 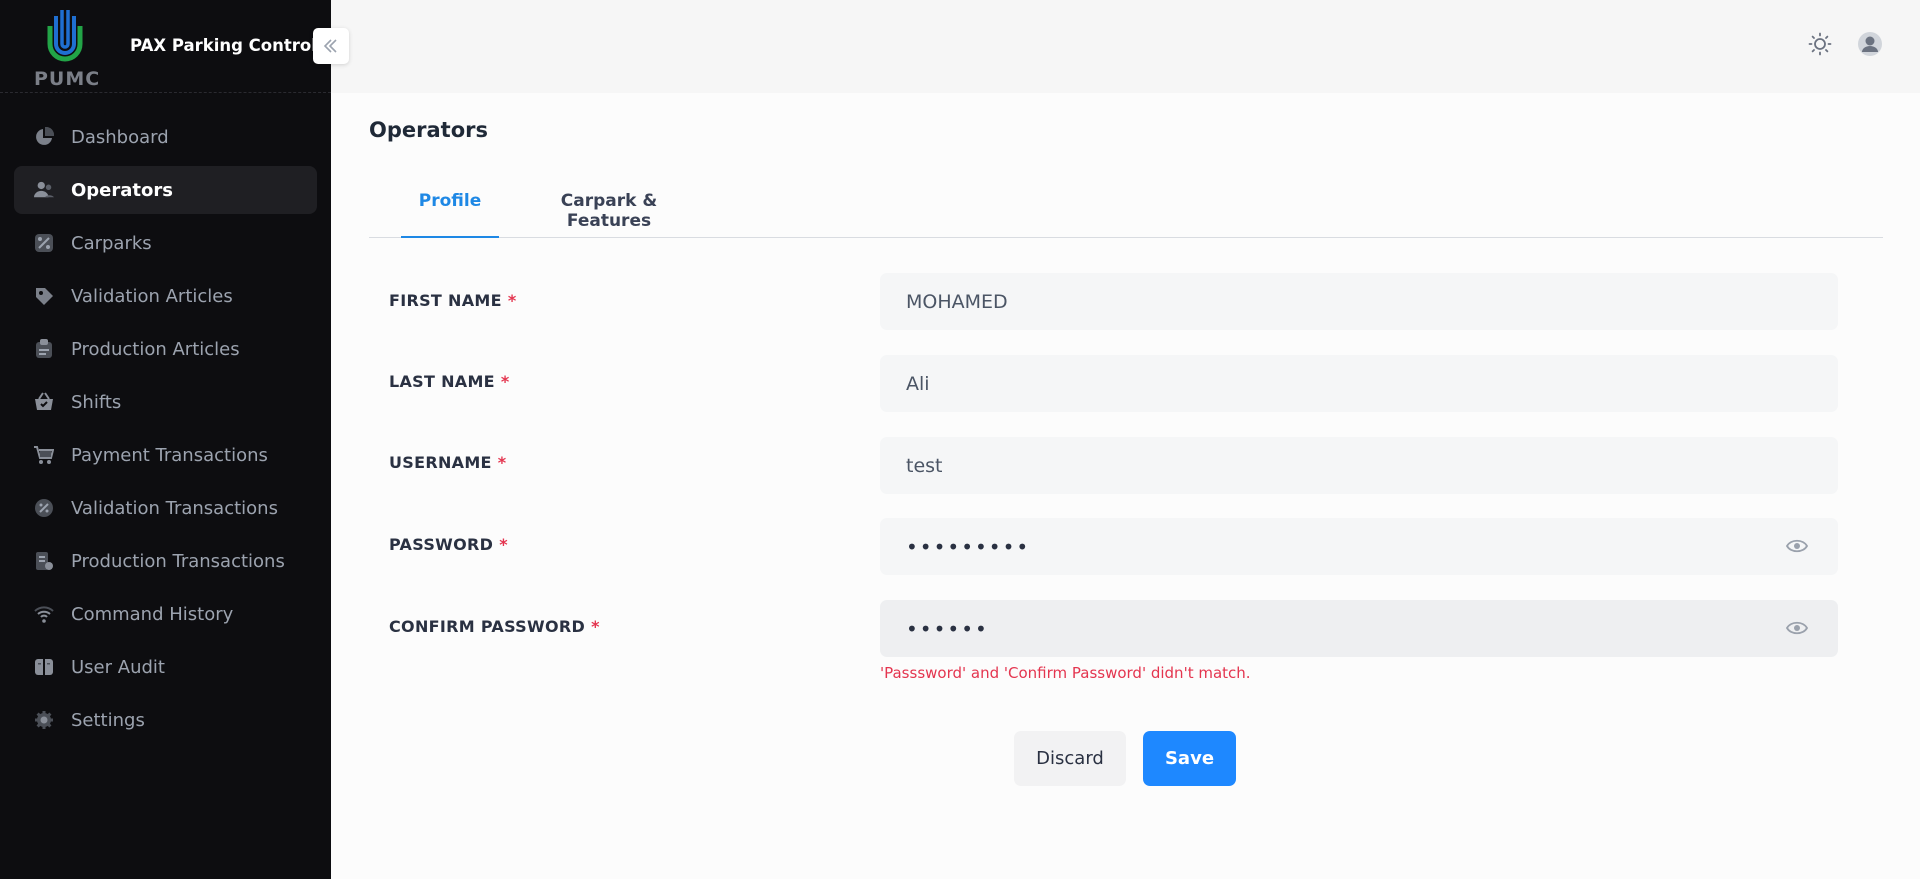 I want to click on app-name: PAX Parking Control, so click(x=223, y=45).